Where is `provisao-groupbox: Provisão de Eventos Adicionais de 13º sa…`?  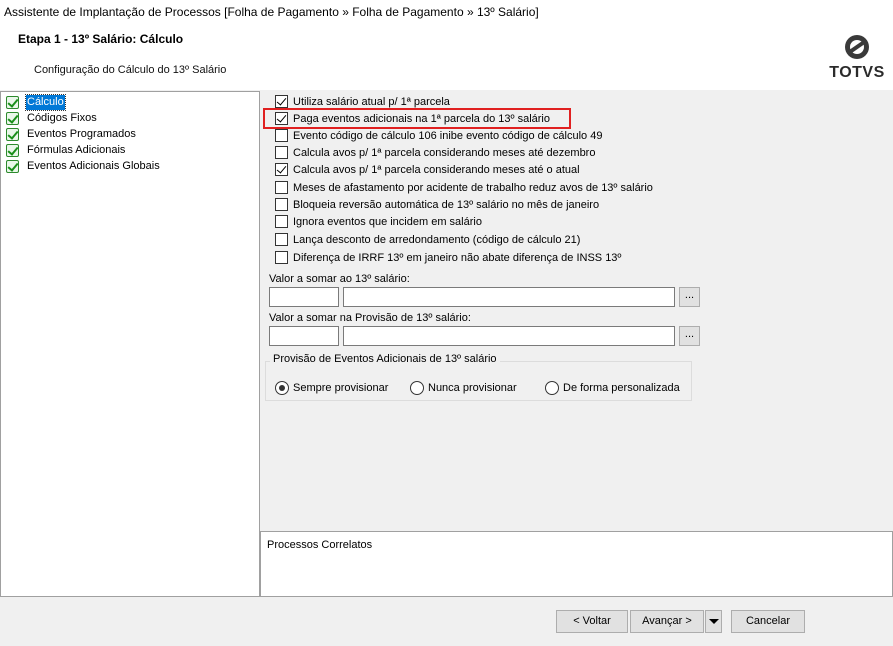
provisao-groupbox: Provisão de Eventos Adicionais de 13º sa… is located at coordinates (478, 377).